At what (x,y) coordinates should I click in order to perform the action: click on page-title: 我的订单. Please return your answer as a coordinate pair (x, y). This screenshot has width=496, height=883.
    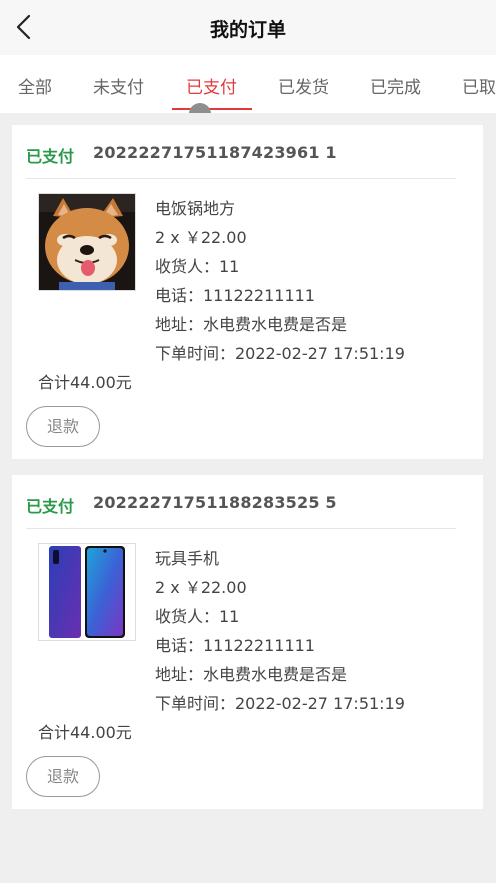
    Looking at the image, I should click on (247, 30).